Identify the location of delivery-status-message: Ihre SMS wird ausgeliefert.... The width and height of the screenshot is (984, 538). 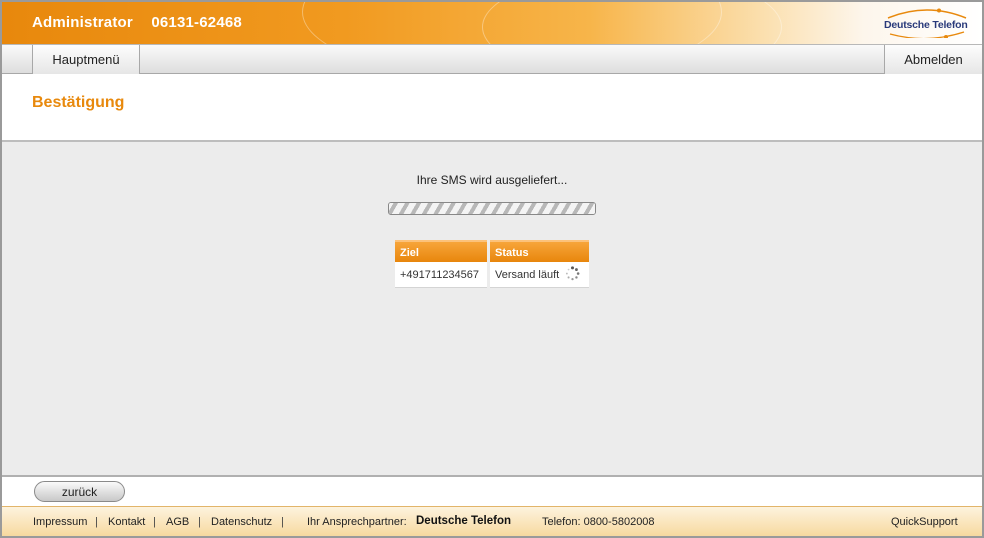
(492, 180).